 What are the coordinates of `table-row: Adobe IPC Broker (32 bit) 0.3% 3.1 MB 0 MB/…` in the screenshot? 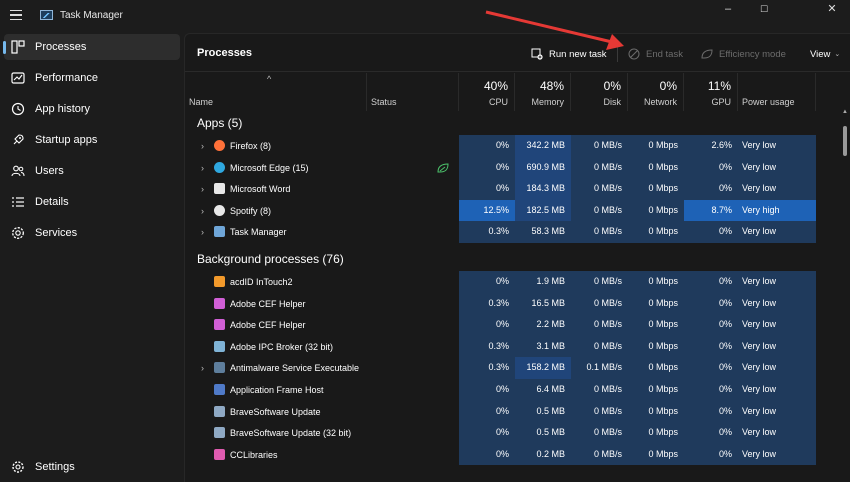 It's located at (510, 346).